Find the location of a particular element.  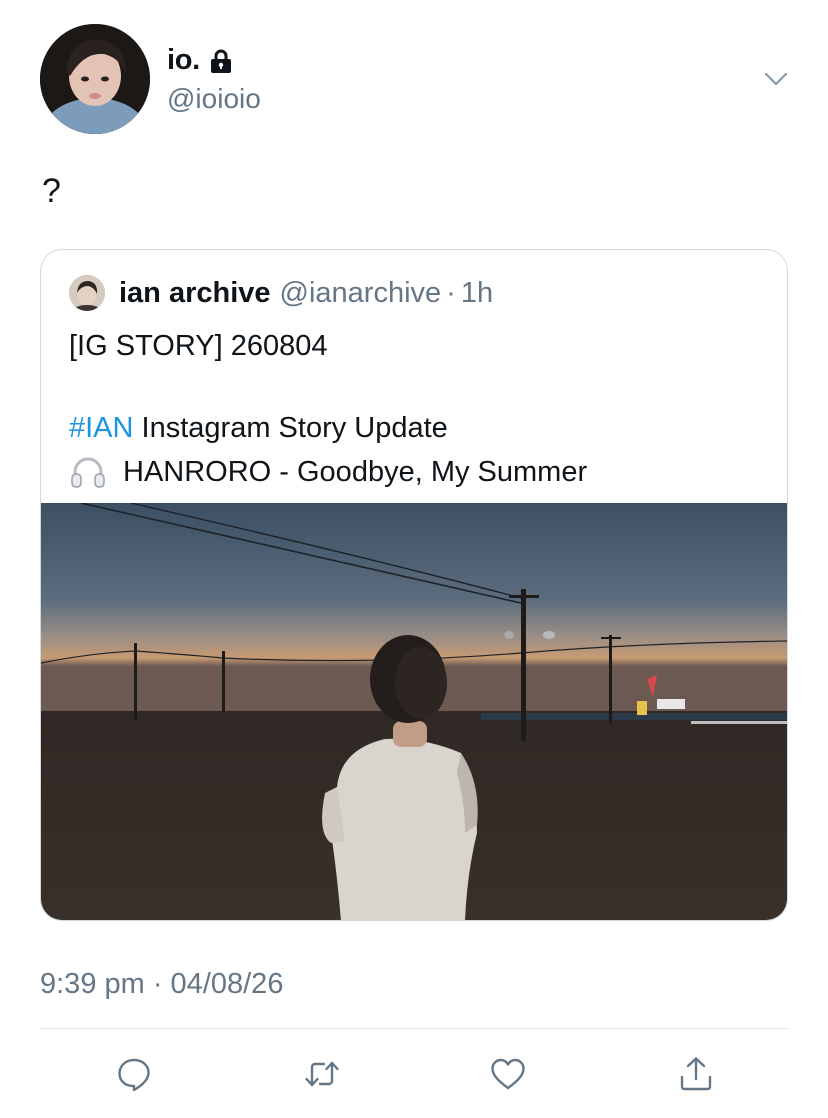

lock-icon is located at coordinates (221, 61).